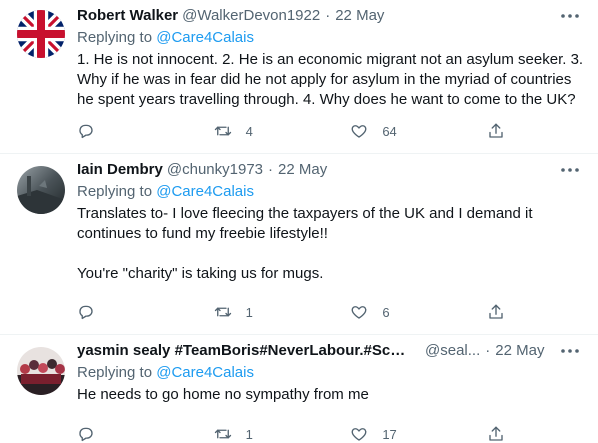  Describe the element at coordinates (200, 273) in the screenshot. I see `tweet-paragraph: You're "charity" is taking us for mugs.` at that location.